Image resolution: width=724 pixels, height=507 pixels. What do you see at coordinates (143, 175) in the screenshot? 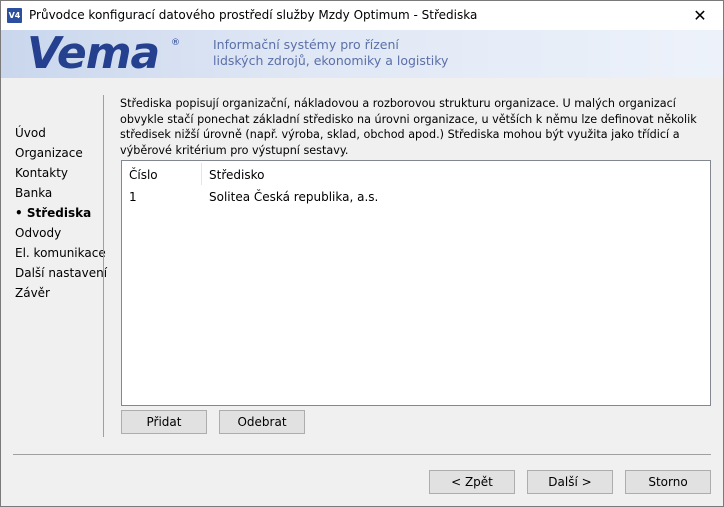
I see `column-header-cislo: Číslo` at bounding box center [143, 175].